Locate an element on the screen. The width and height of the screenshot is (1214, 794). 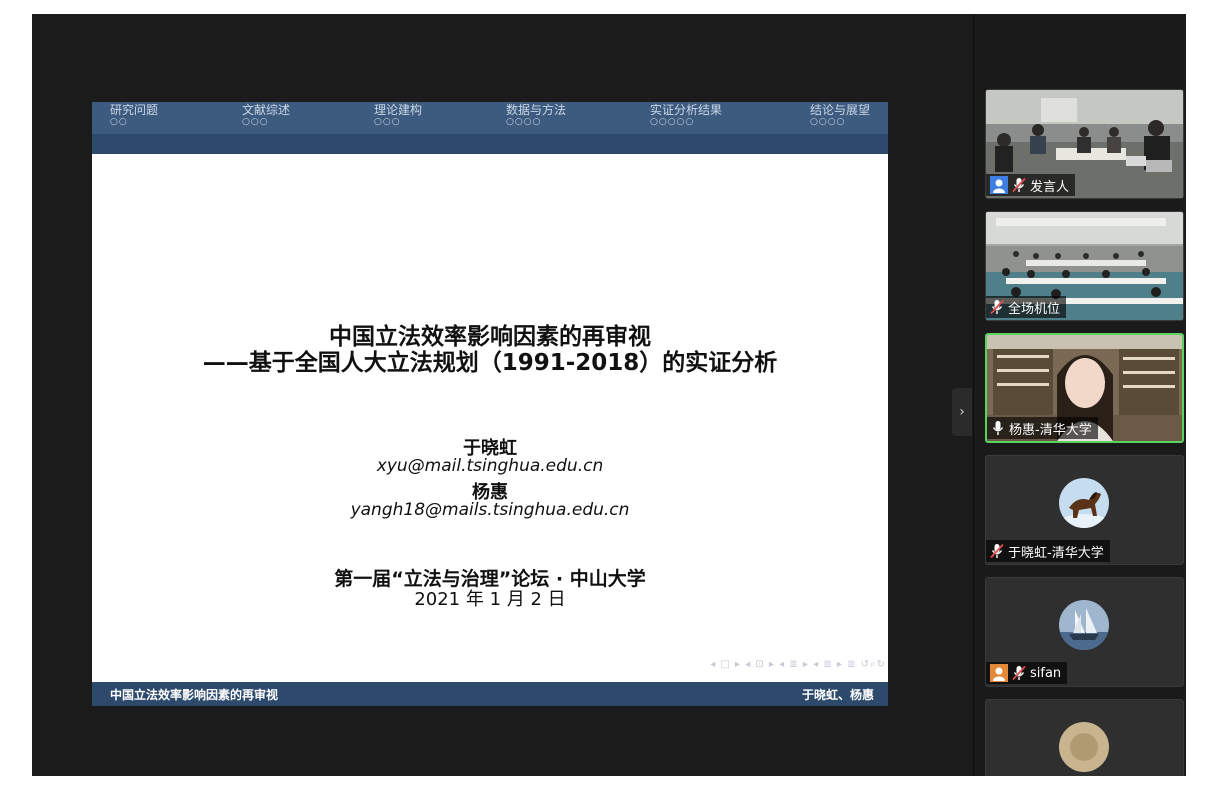
participant-name: 于晓虹-清华大学 is located at coordinates (1056, 553).